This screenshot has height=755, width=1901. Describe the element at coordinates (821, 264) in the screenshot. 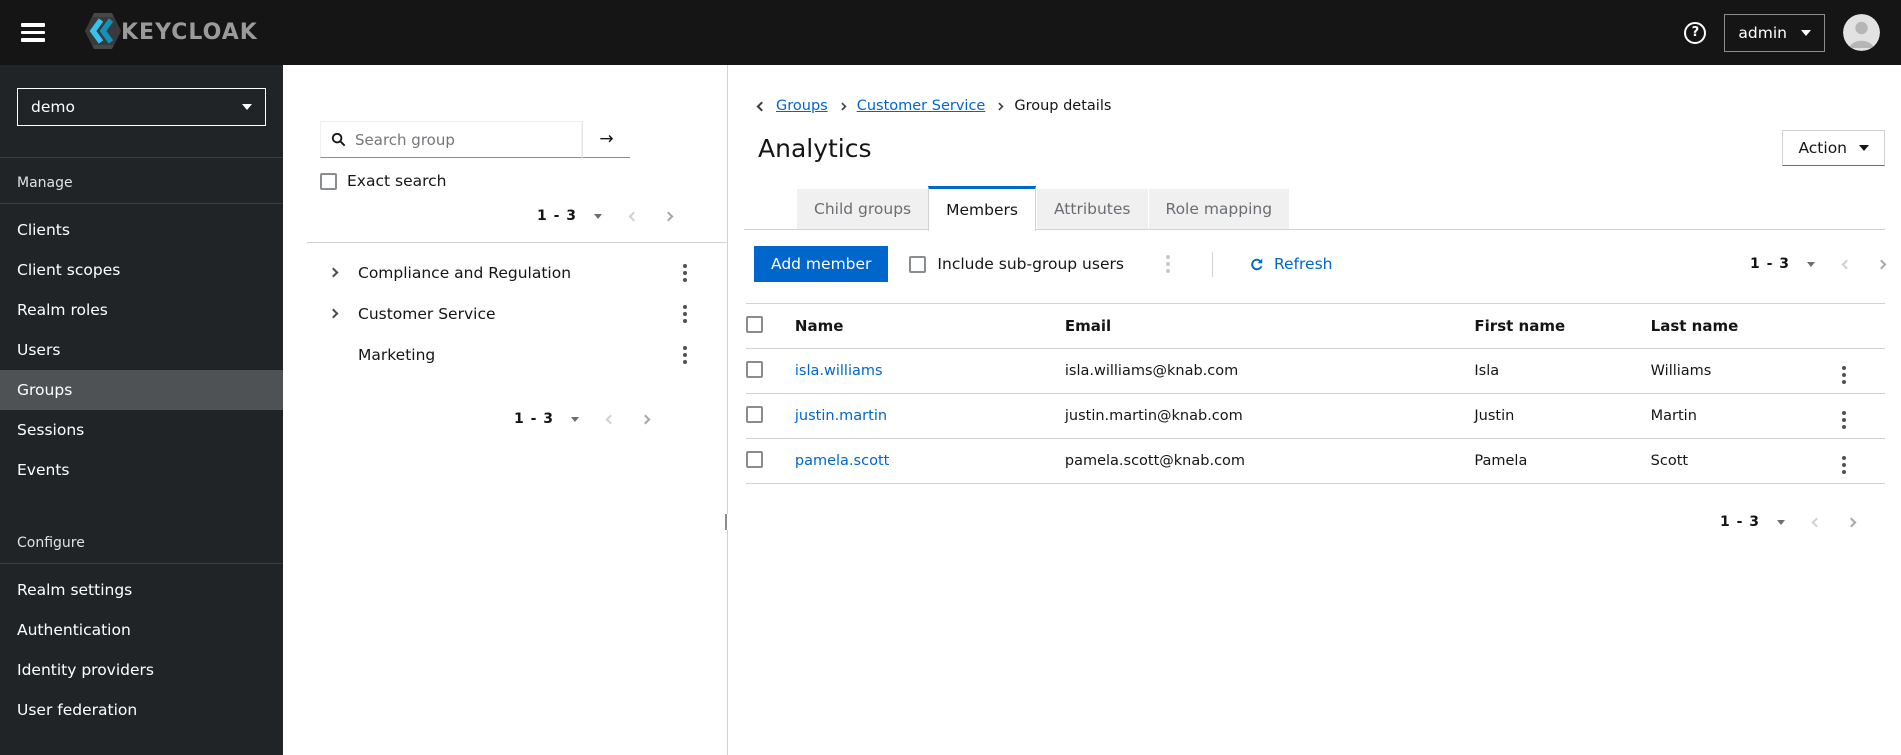

I see `add-member-button: Add member` at that location.